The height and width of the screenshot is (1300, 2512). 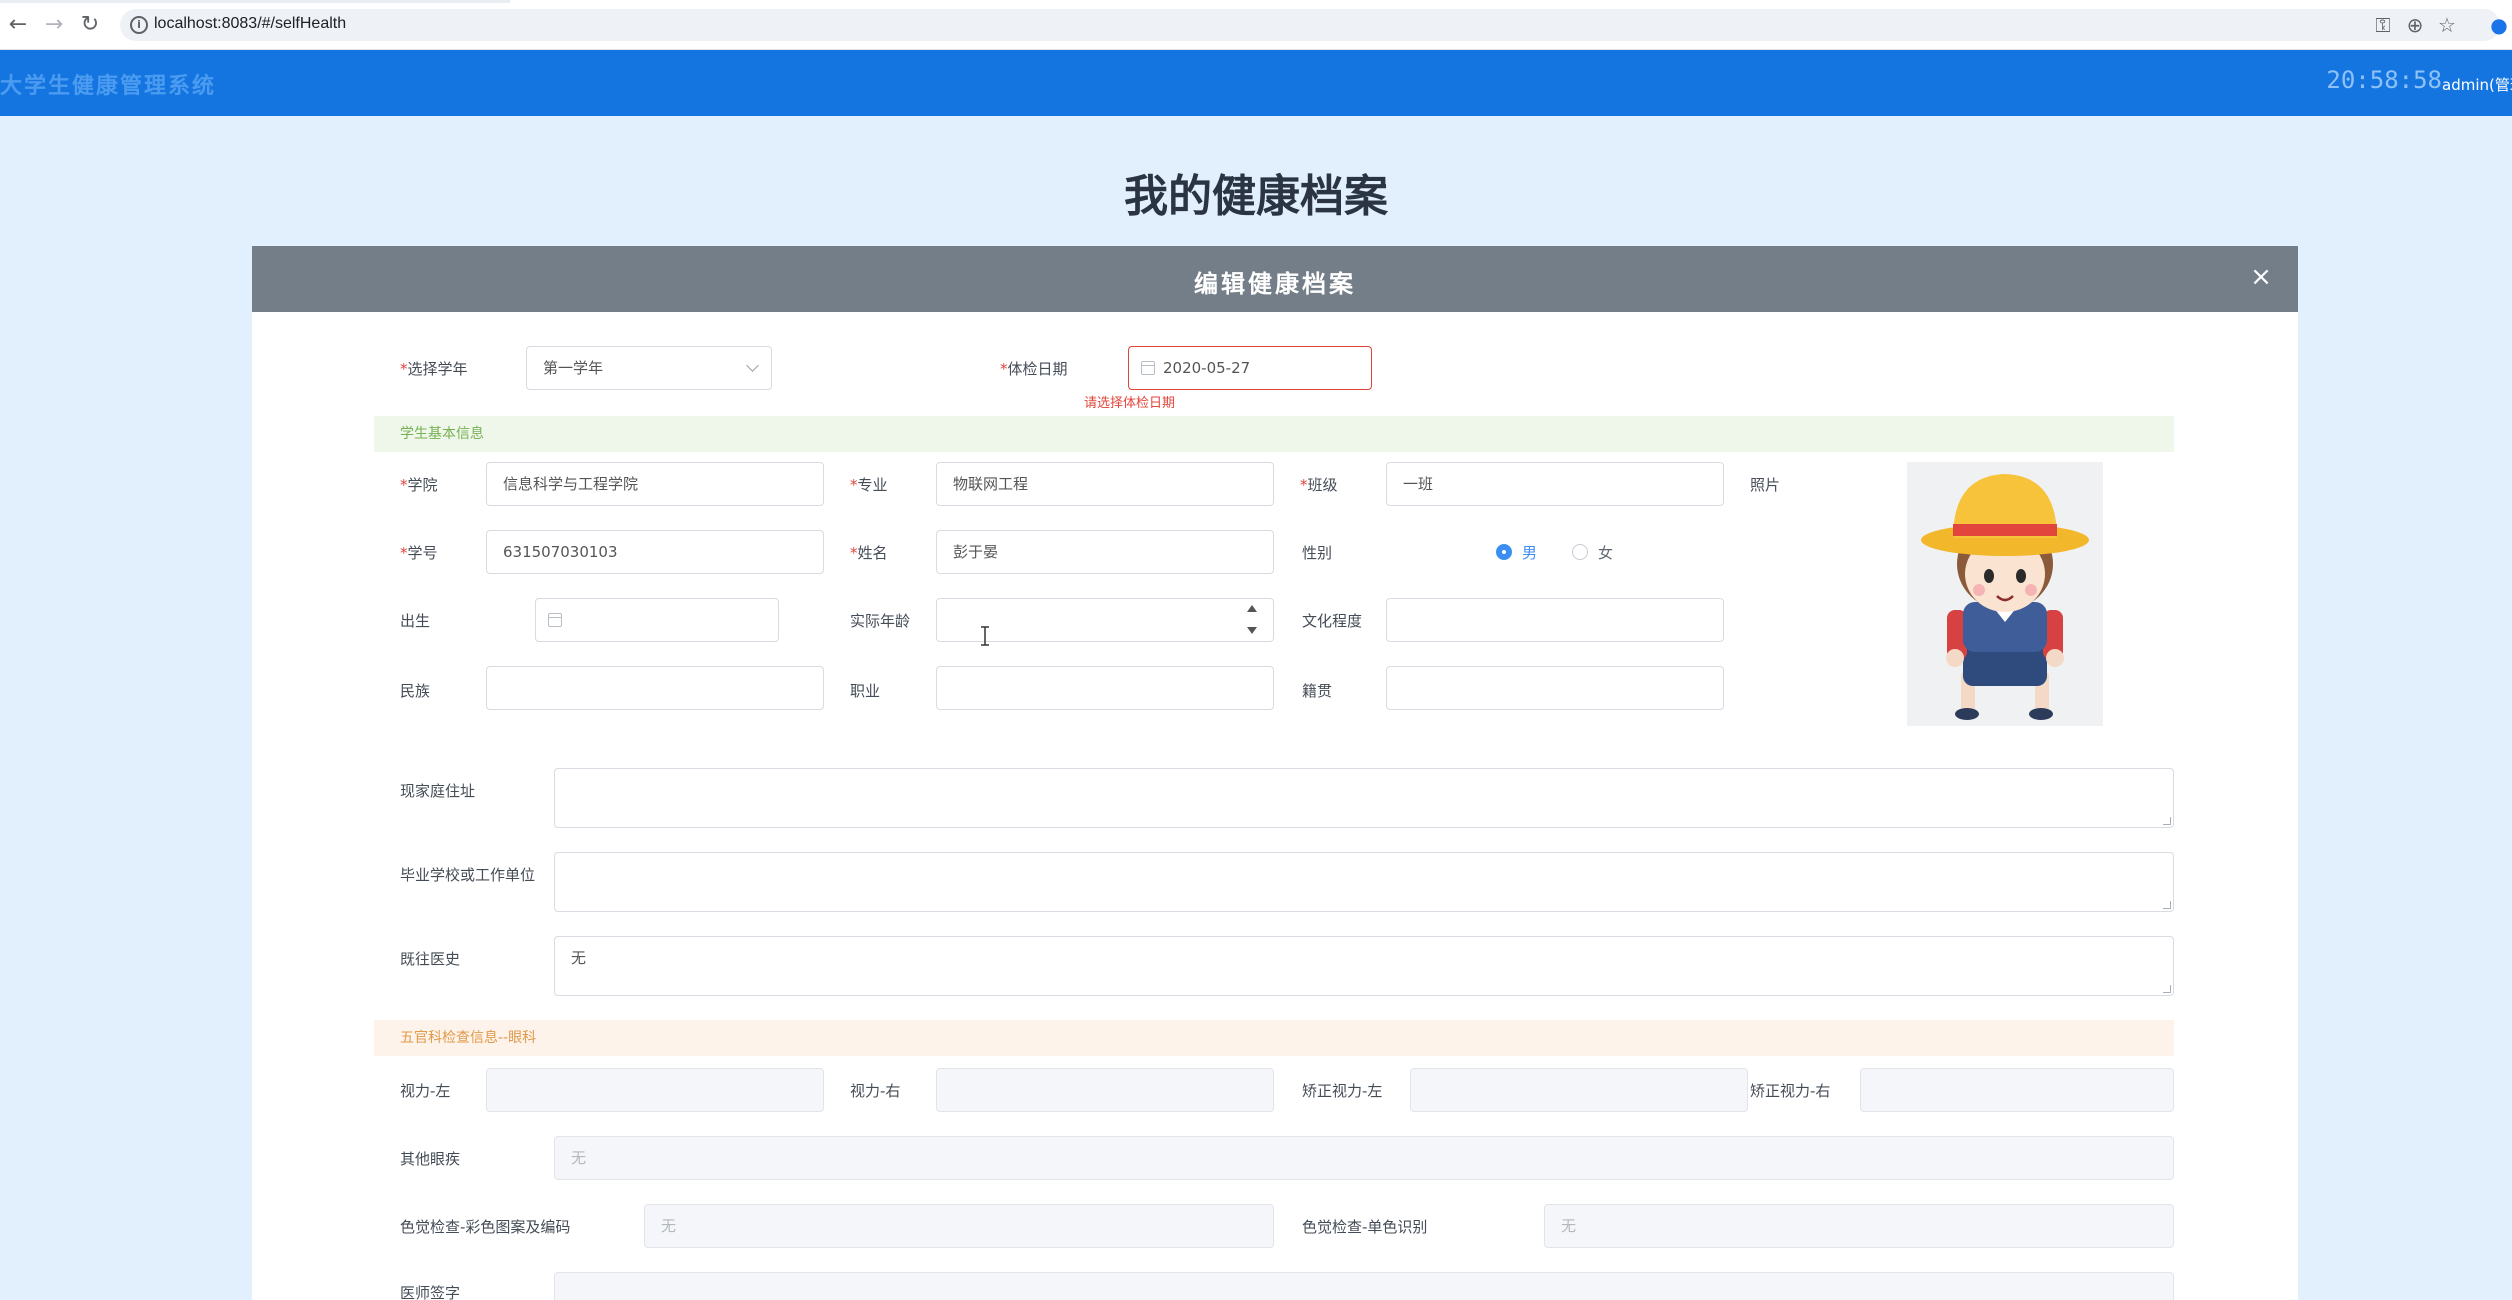 I want to click on education-input, so click(x=1555, y=620).